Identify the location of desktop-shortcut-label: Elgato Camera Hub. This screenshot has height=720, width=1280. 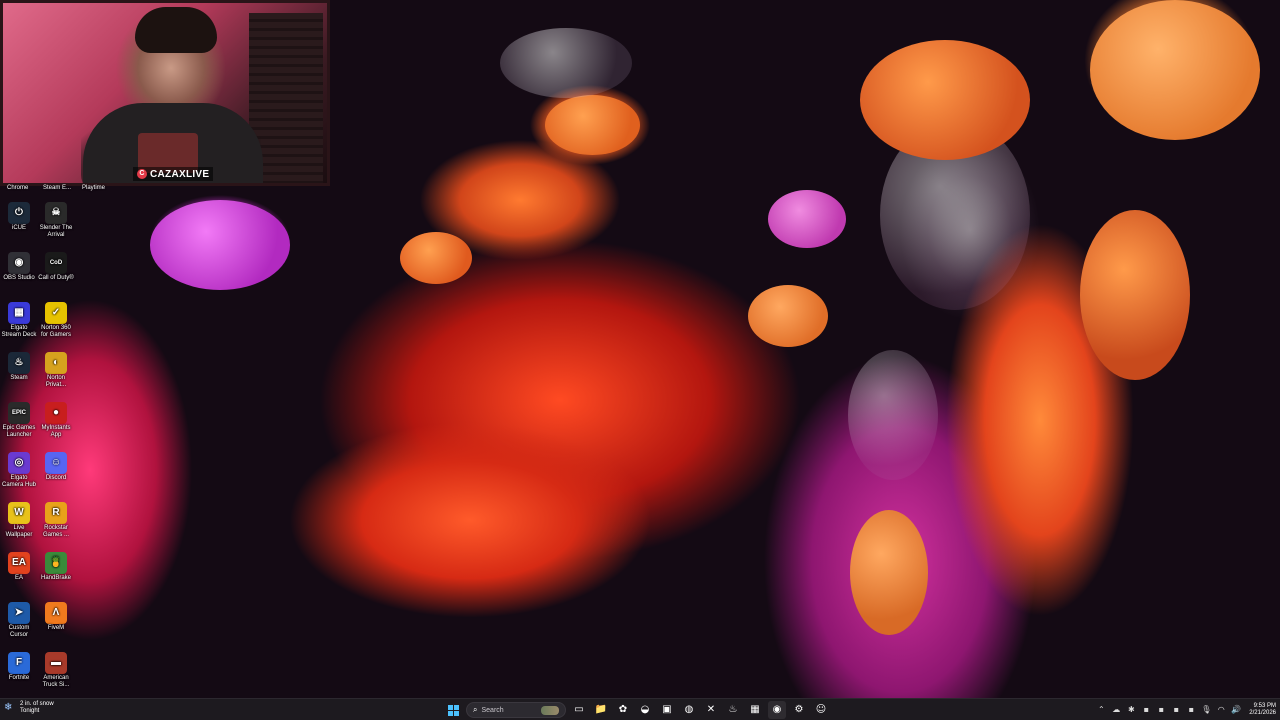
(18, 481).